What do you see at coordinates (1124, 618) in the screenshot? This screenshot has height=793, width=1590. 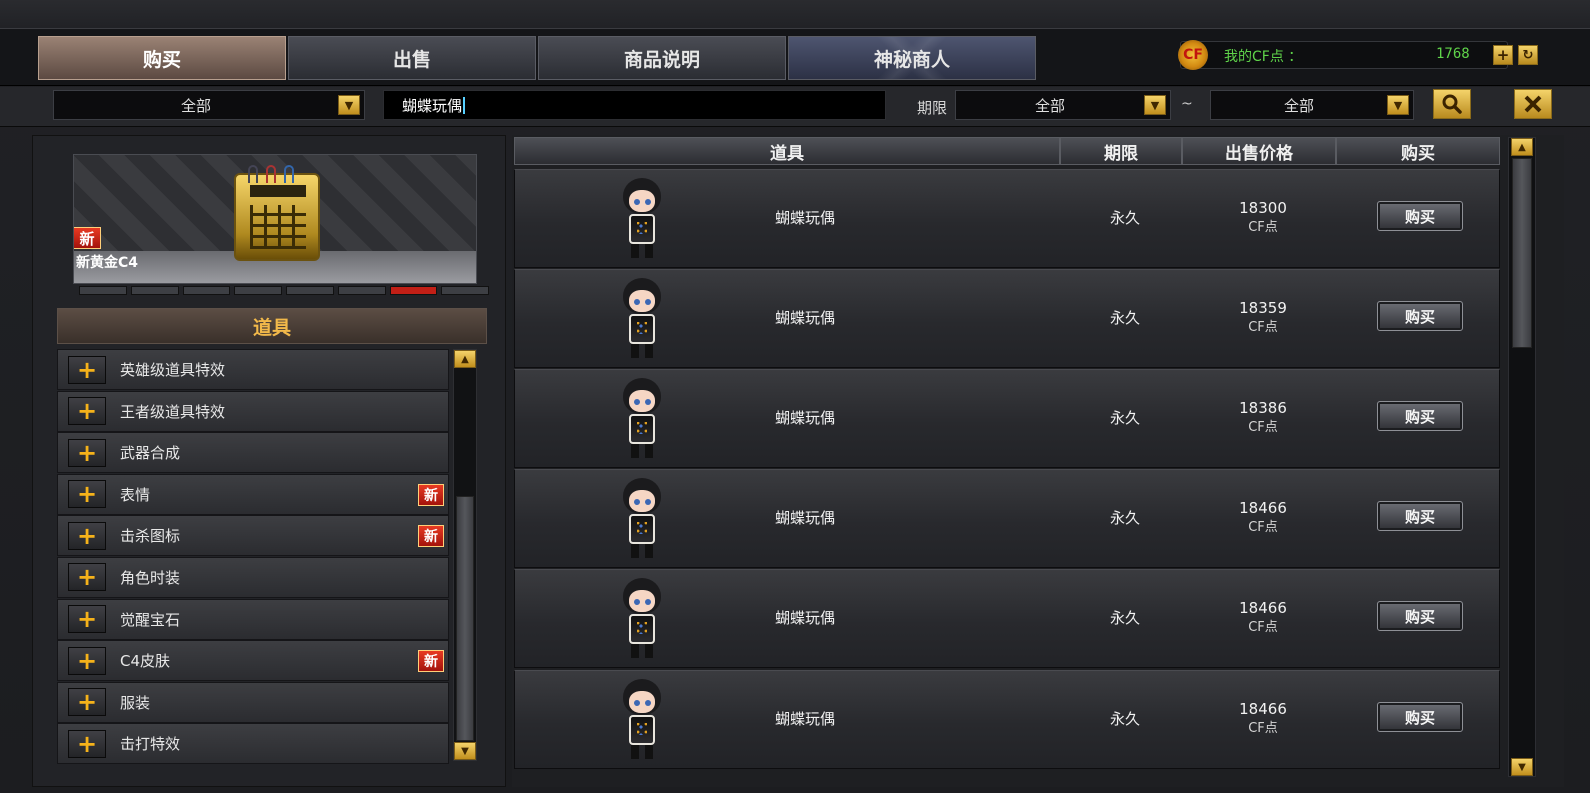 I see `item-period: 永久` at bounding box center [1124, 618].